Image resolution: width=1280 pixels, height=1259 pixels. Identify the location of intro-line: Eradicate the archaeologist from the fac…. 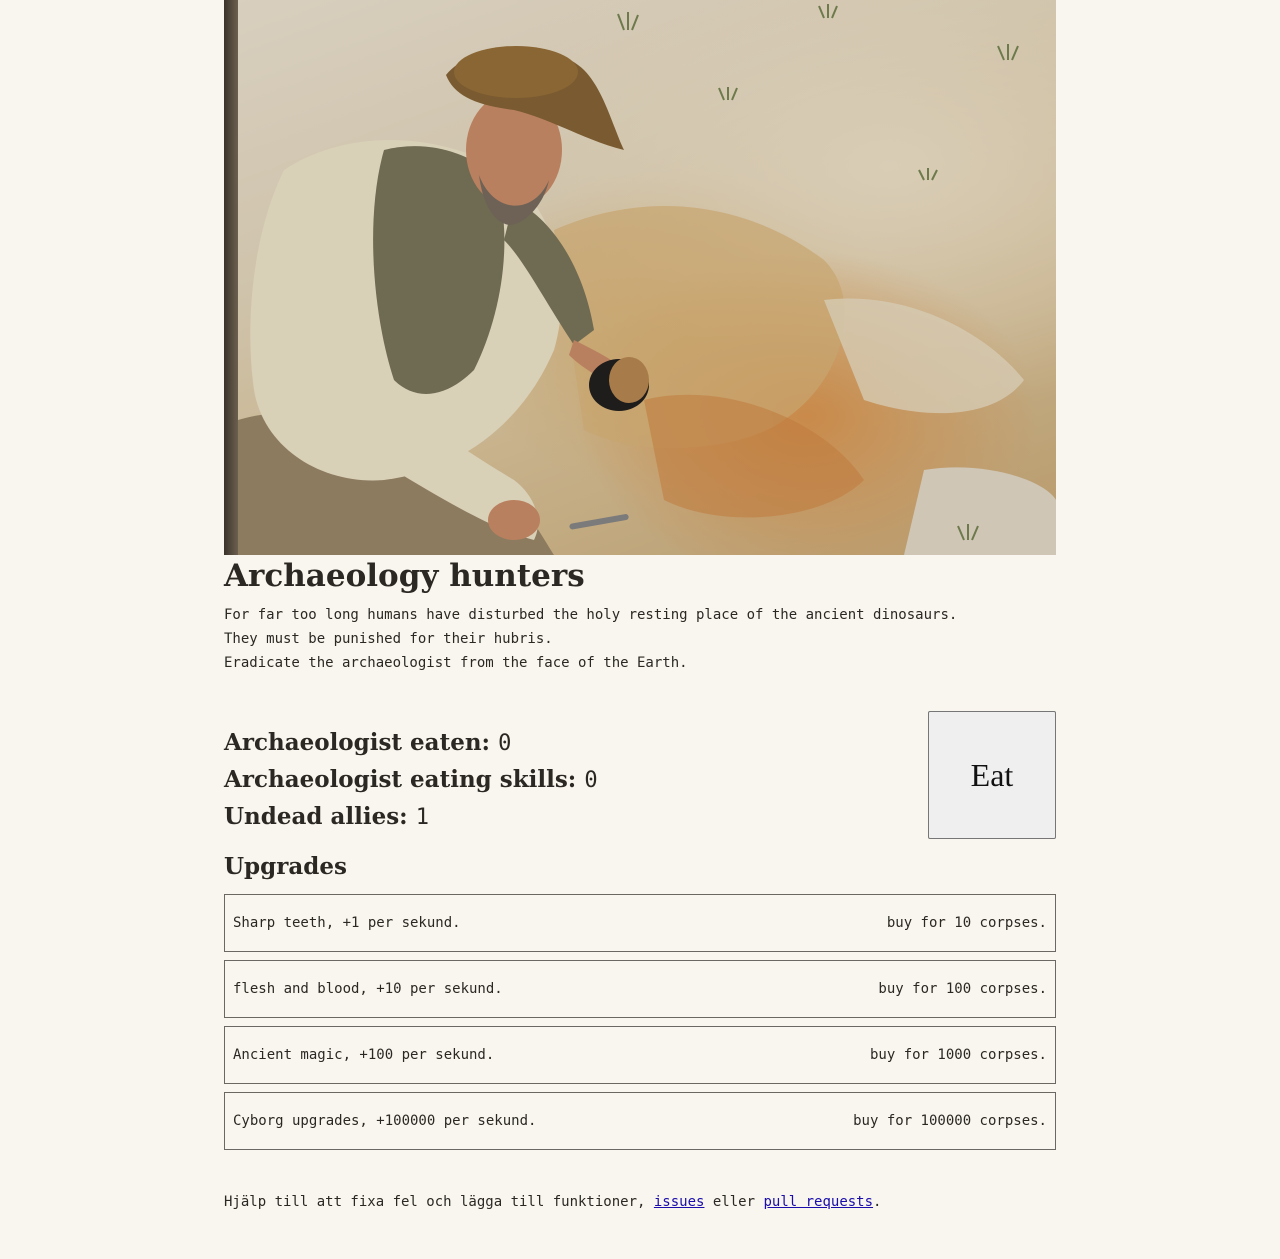
(456, 663).